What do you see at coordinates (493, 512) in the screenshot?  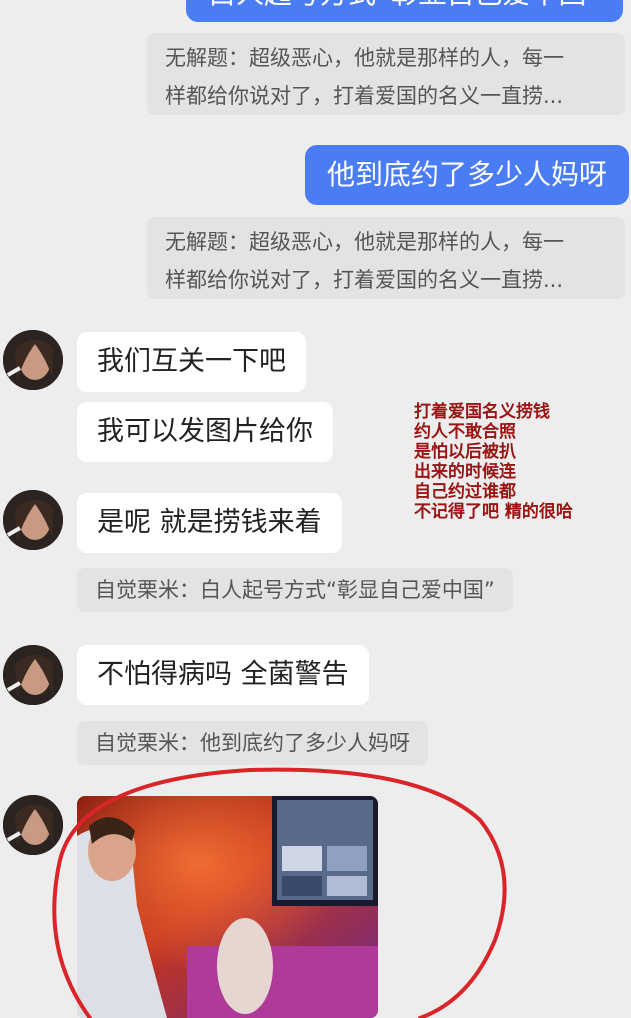 I see `annotation-line: 不记得了吧 精的很哈` at bounding box center [493, 512].